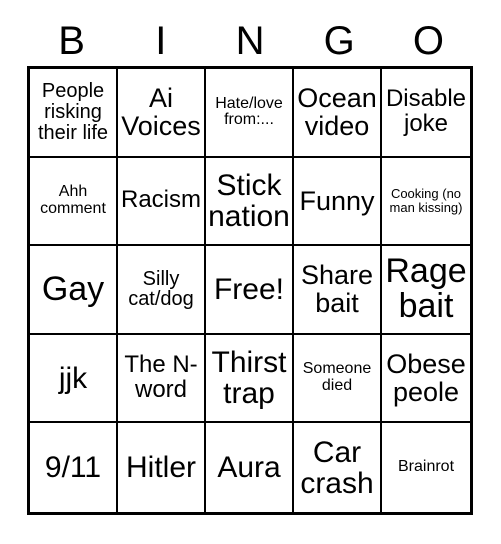 The image size is (501, 544). I want to click on bingo-cell-label: Ahh comment, so click(73, 200).